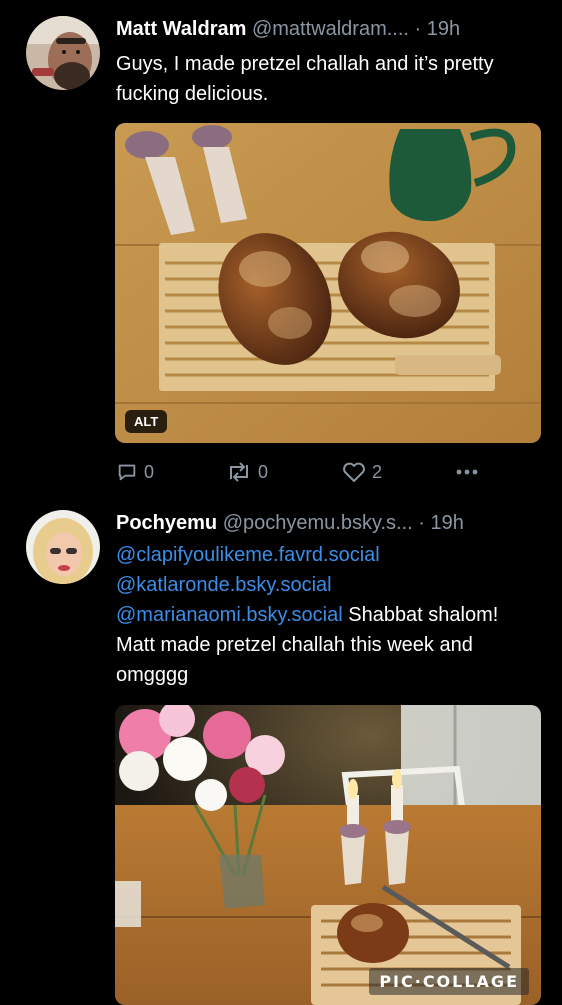  I want to click on mention-link: @marianaomi.bsky.social, so click(229, 615).